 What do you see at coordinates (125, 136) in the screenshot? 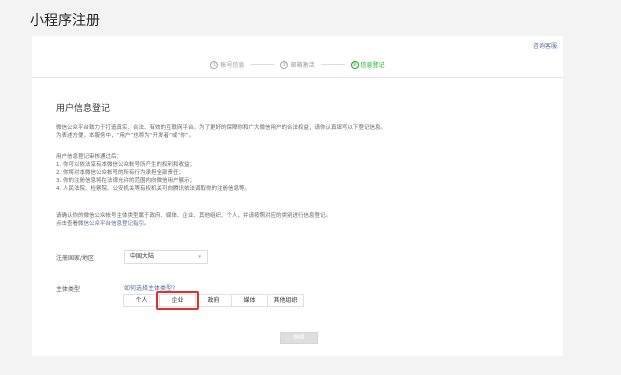
I see `intro-line: 为表述方便，本服务中，“用户”也称为“开发者”或“你”。` at bounding box center [125, 136].